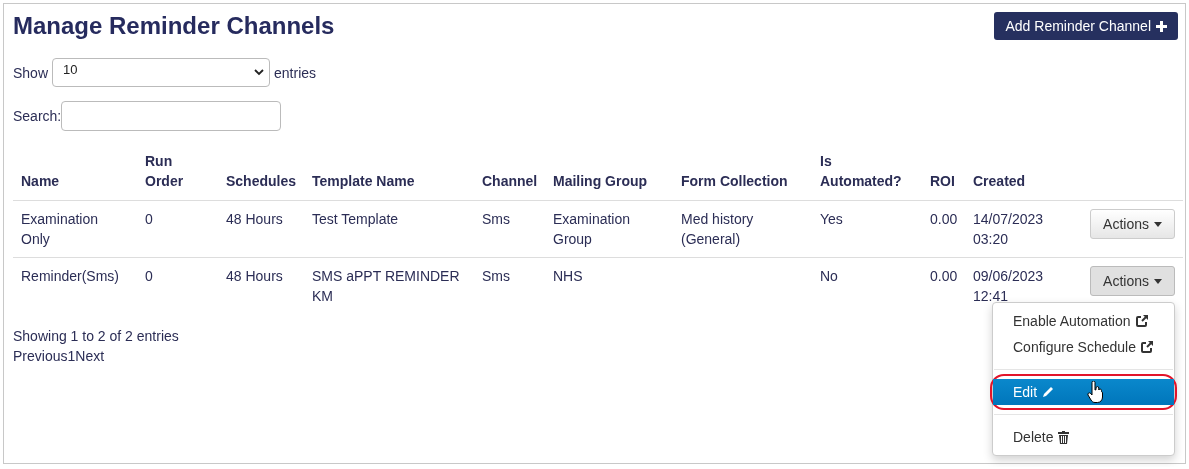  Describe the element at coordinates (734, 181) in the screenshot. I see `column-header: Form Collection` at that location.